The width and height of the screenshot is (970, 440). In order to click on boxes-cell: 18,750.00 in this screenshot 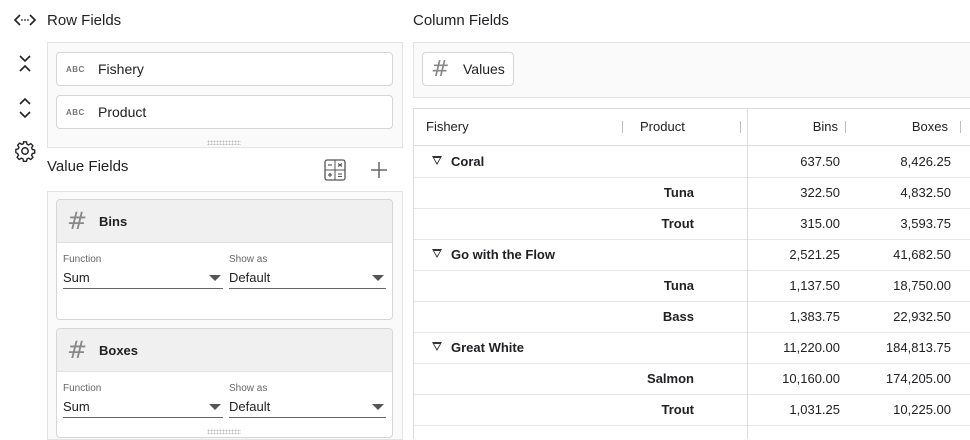, I will do `click(922, 285)`.